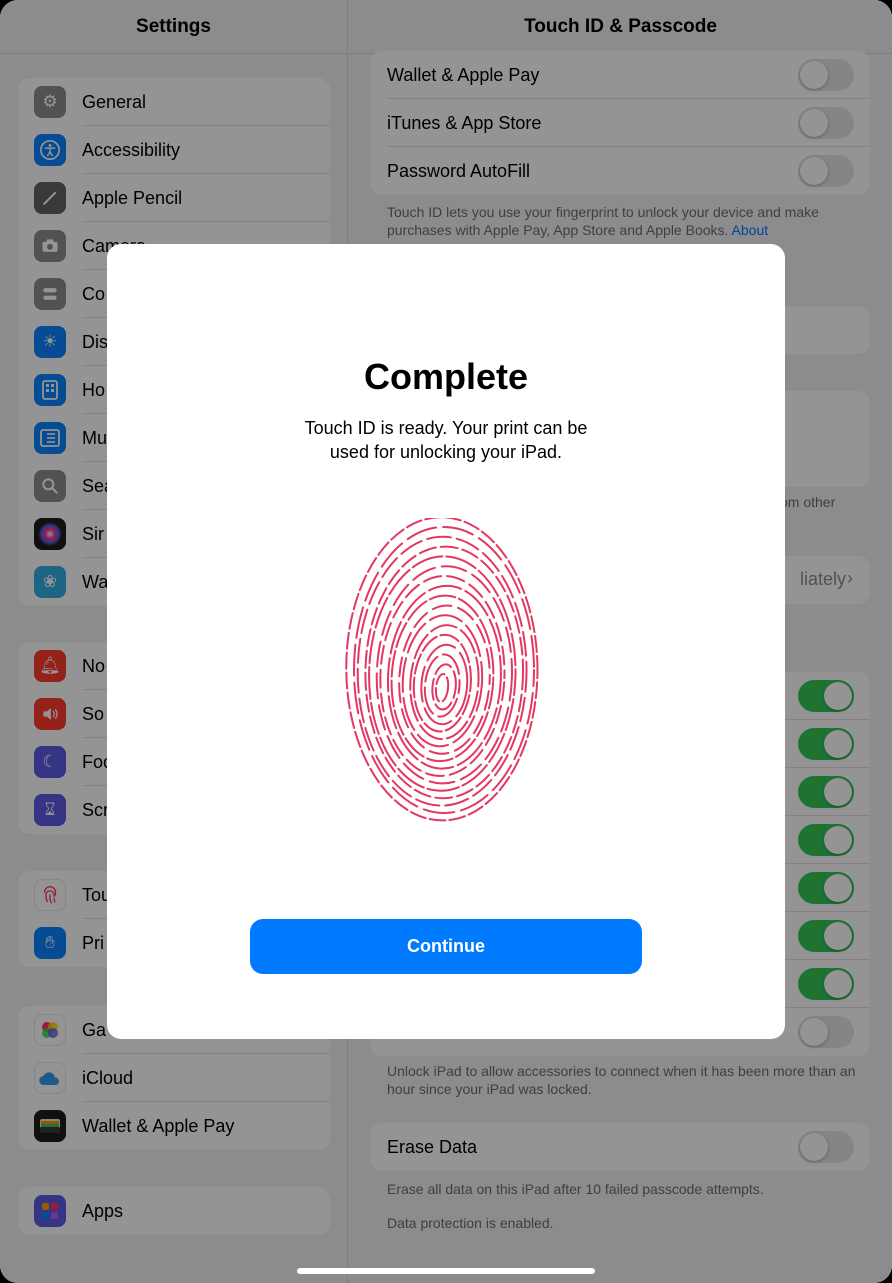  Describe the element at coordinates (446, 376) in the screenshot. I see `modal-title: Complete` at that location.